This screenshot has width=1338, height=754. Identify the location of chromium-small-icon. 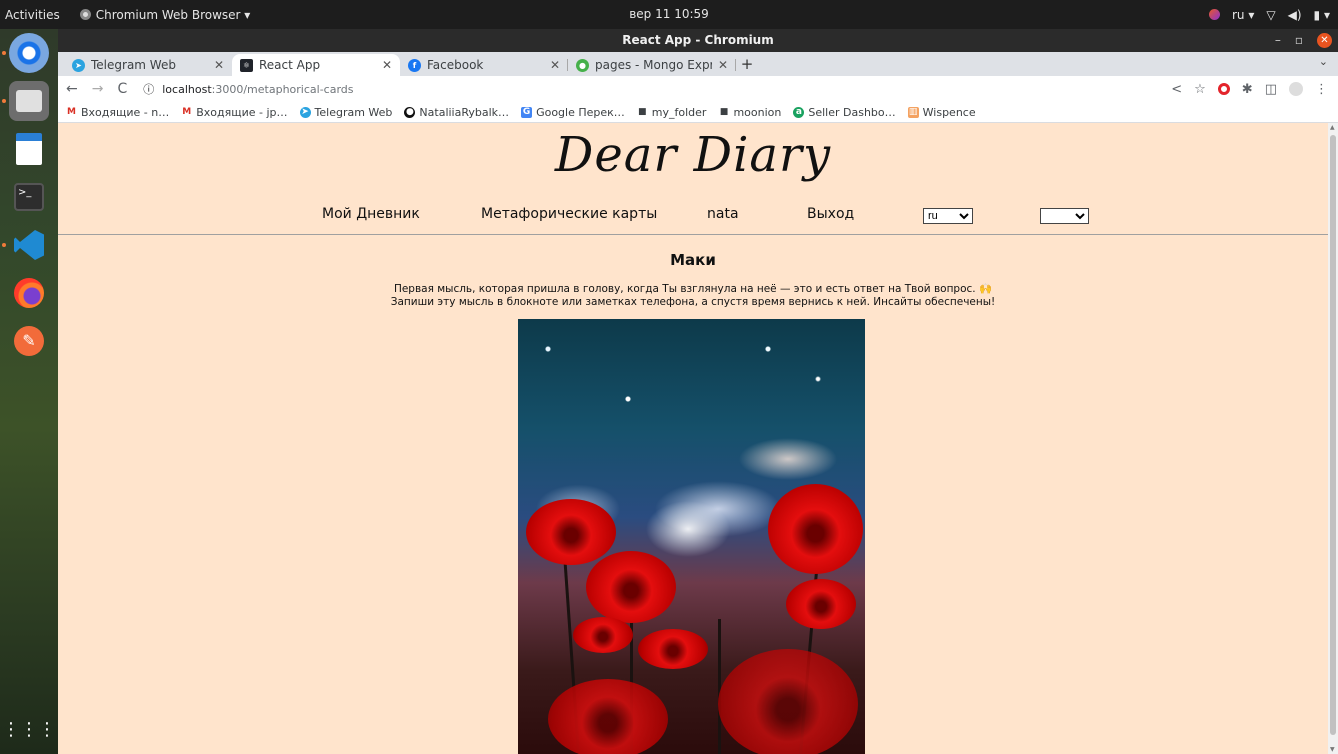
(85, 14).